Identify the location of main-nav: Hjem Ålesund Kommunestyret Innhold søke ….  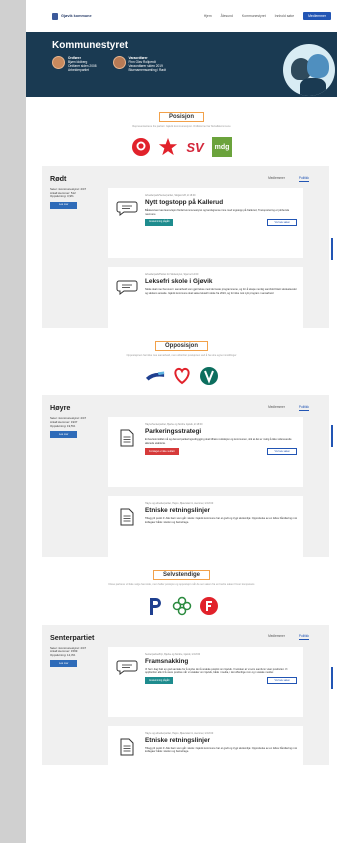
(267, 16).